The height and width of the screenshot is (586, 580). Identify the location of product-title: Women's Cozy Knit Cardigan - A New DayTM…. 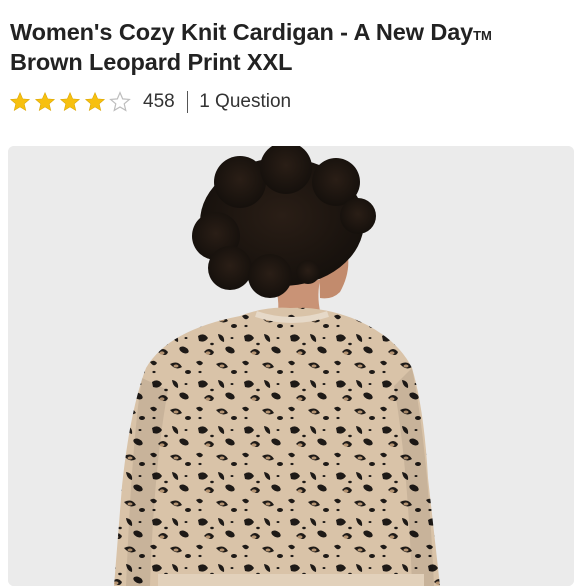
(290, 47).